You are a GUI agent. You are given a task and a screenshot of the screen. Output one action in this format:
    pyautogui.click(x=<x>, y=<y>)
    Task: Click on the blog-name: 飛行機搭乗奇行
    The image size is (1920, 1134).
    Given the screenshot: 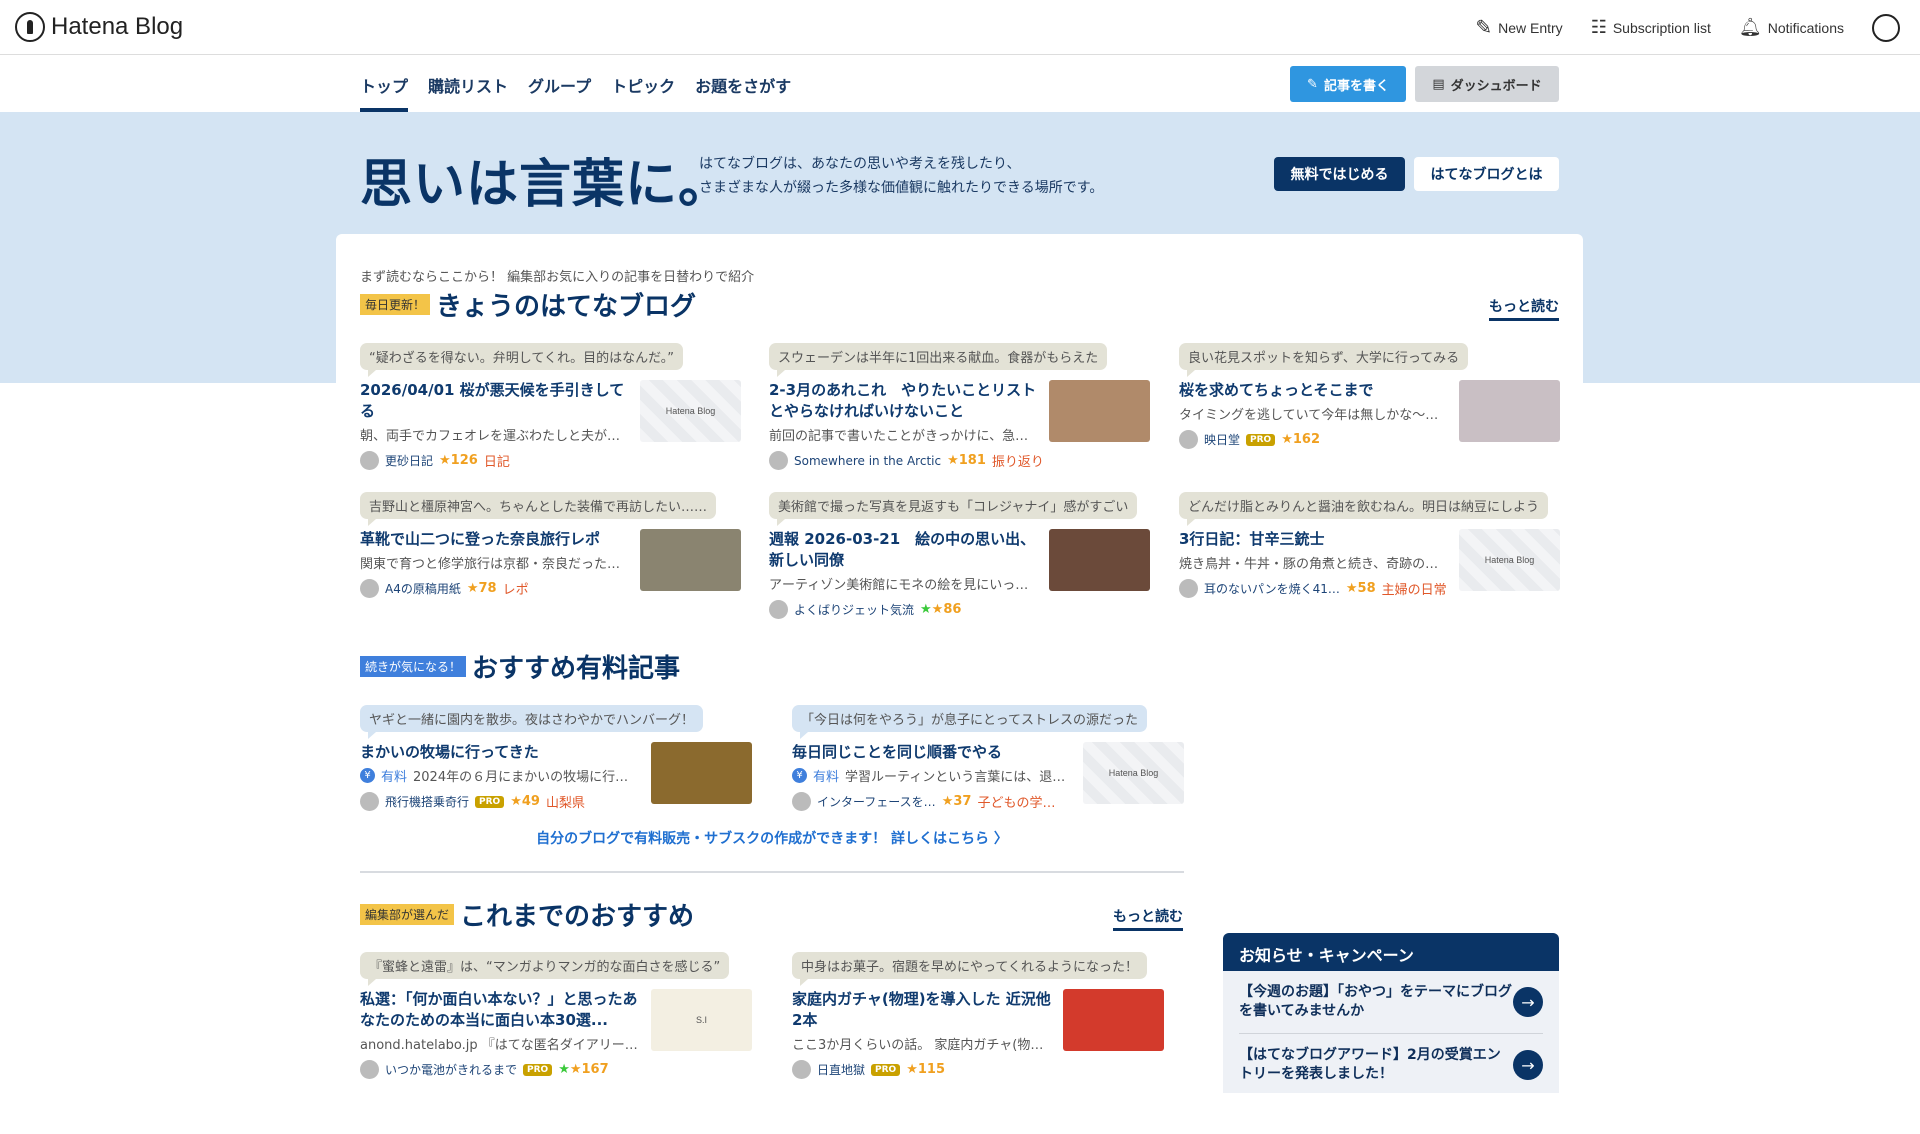 What is the action you would take?
    pyautogui.click(x=427, y=801)
    